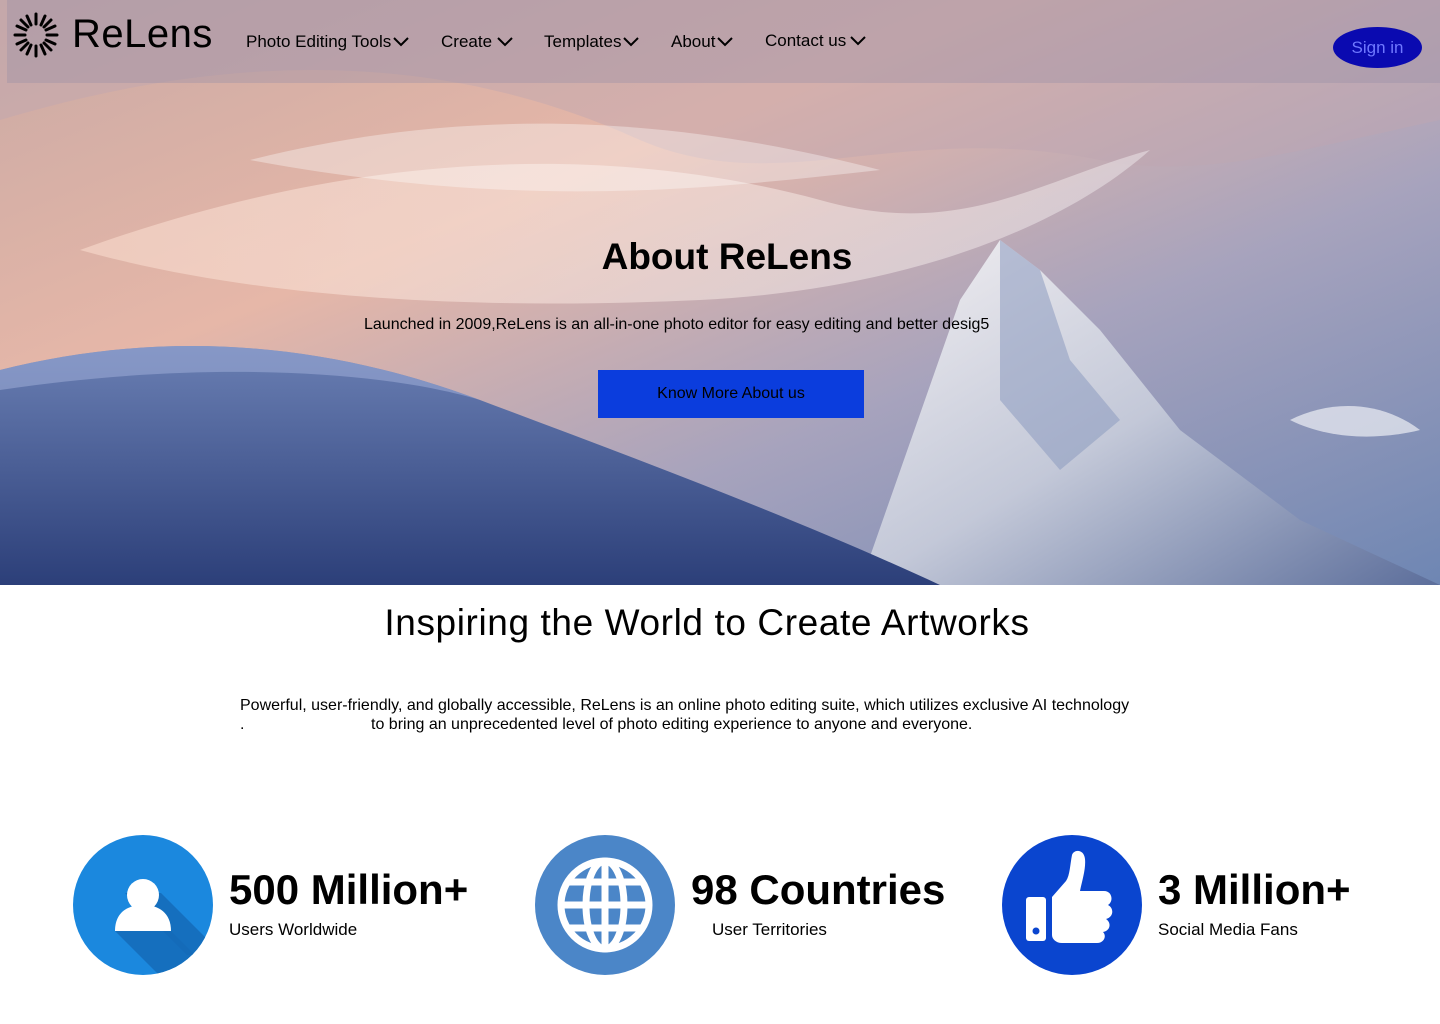 This screenshot has height=1024, width=1440. Describe the element at coordinates (769, 929) in the screenshot. I see `stat-label-countries: User Territories` at that location.